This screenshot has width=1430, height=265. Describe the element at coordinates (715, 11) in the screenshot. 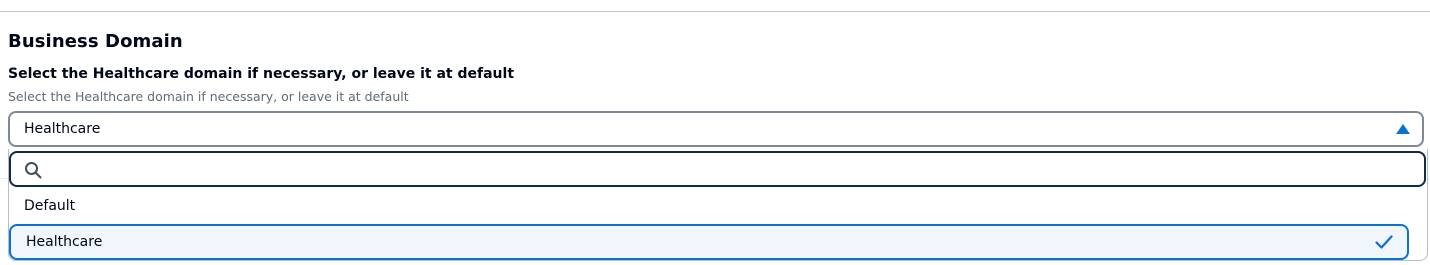

I see `top-divider` at that location.